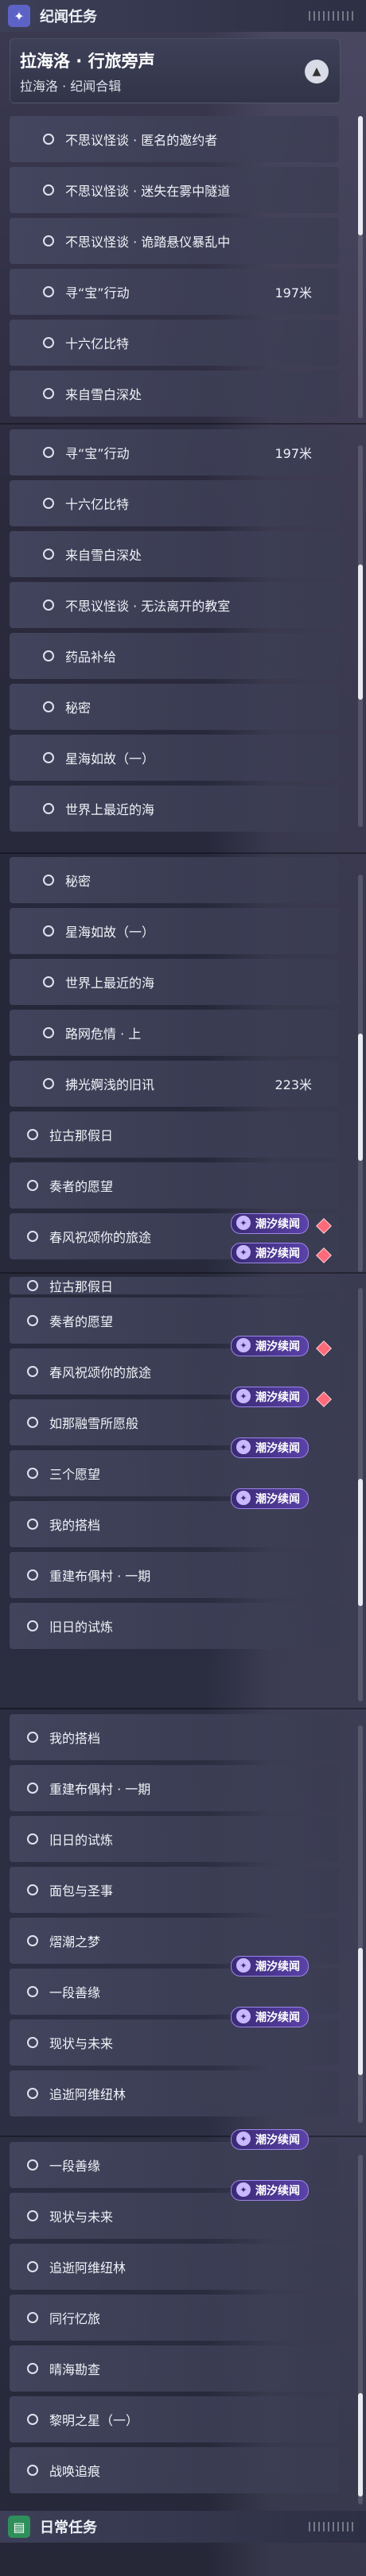  Describe the element at coordinates (110, 759) in the screenshot. I see `quest-name: 星海如故（一）` at that location.